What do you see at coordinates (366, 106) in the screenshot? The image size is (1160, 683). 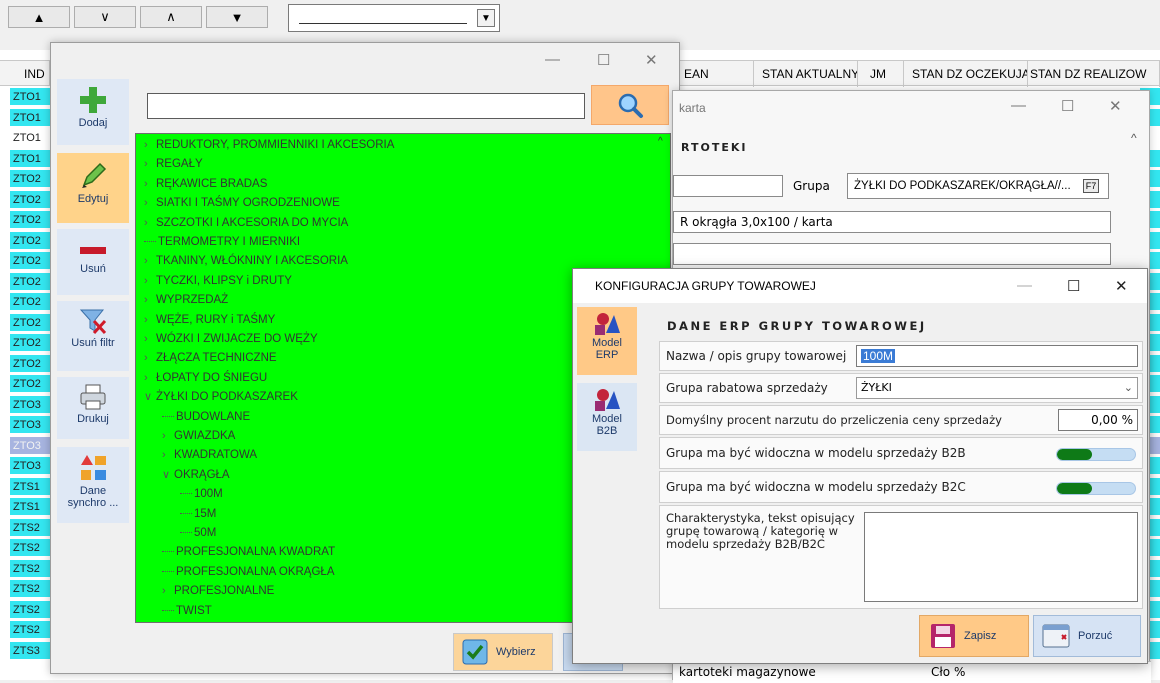 I see `search-input` at bounding box center [366, 106].